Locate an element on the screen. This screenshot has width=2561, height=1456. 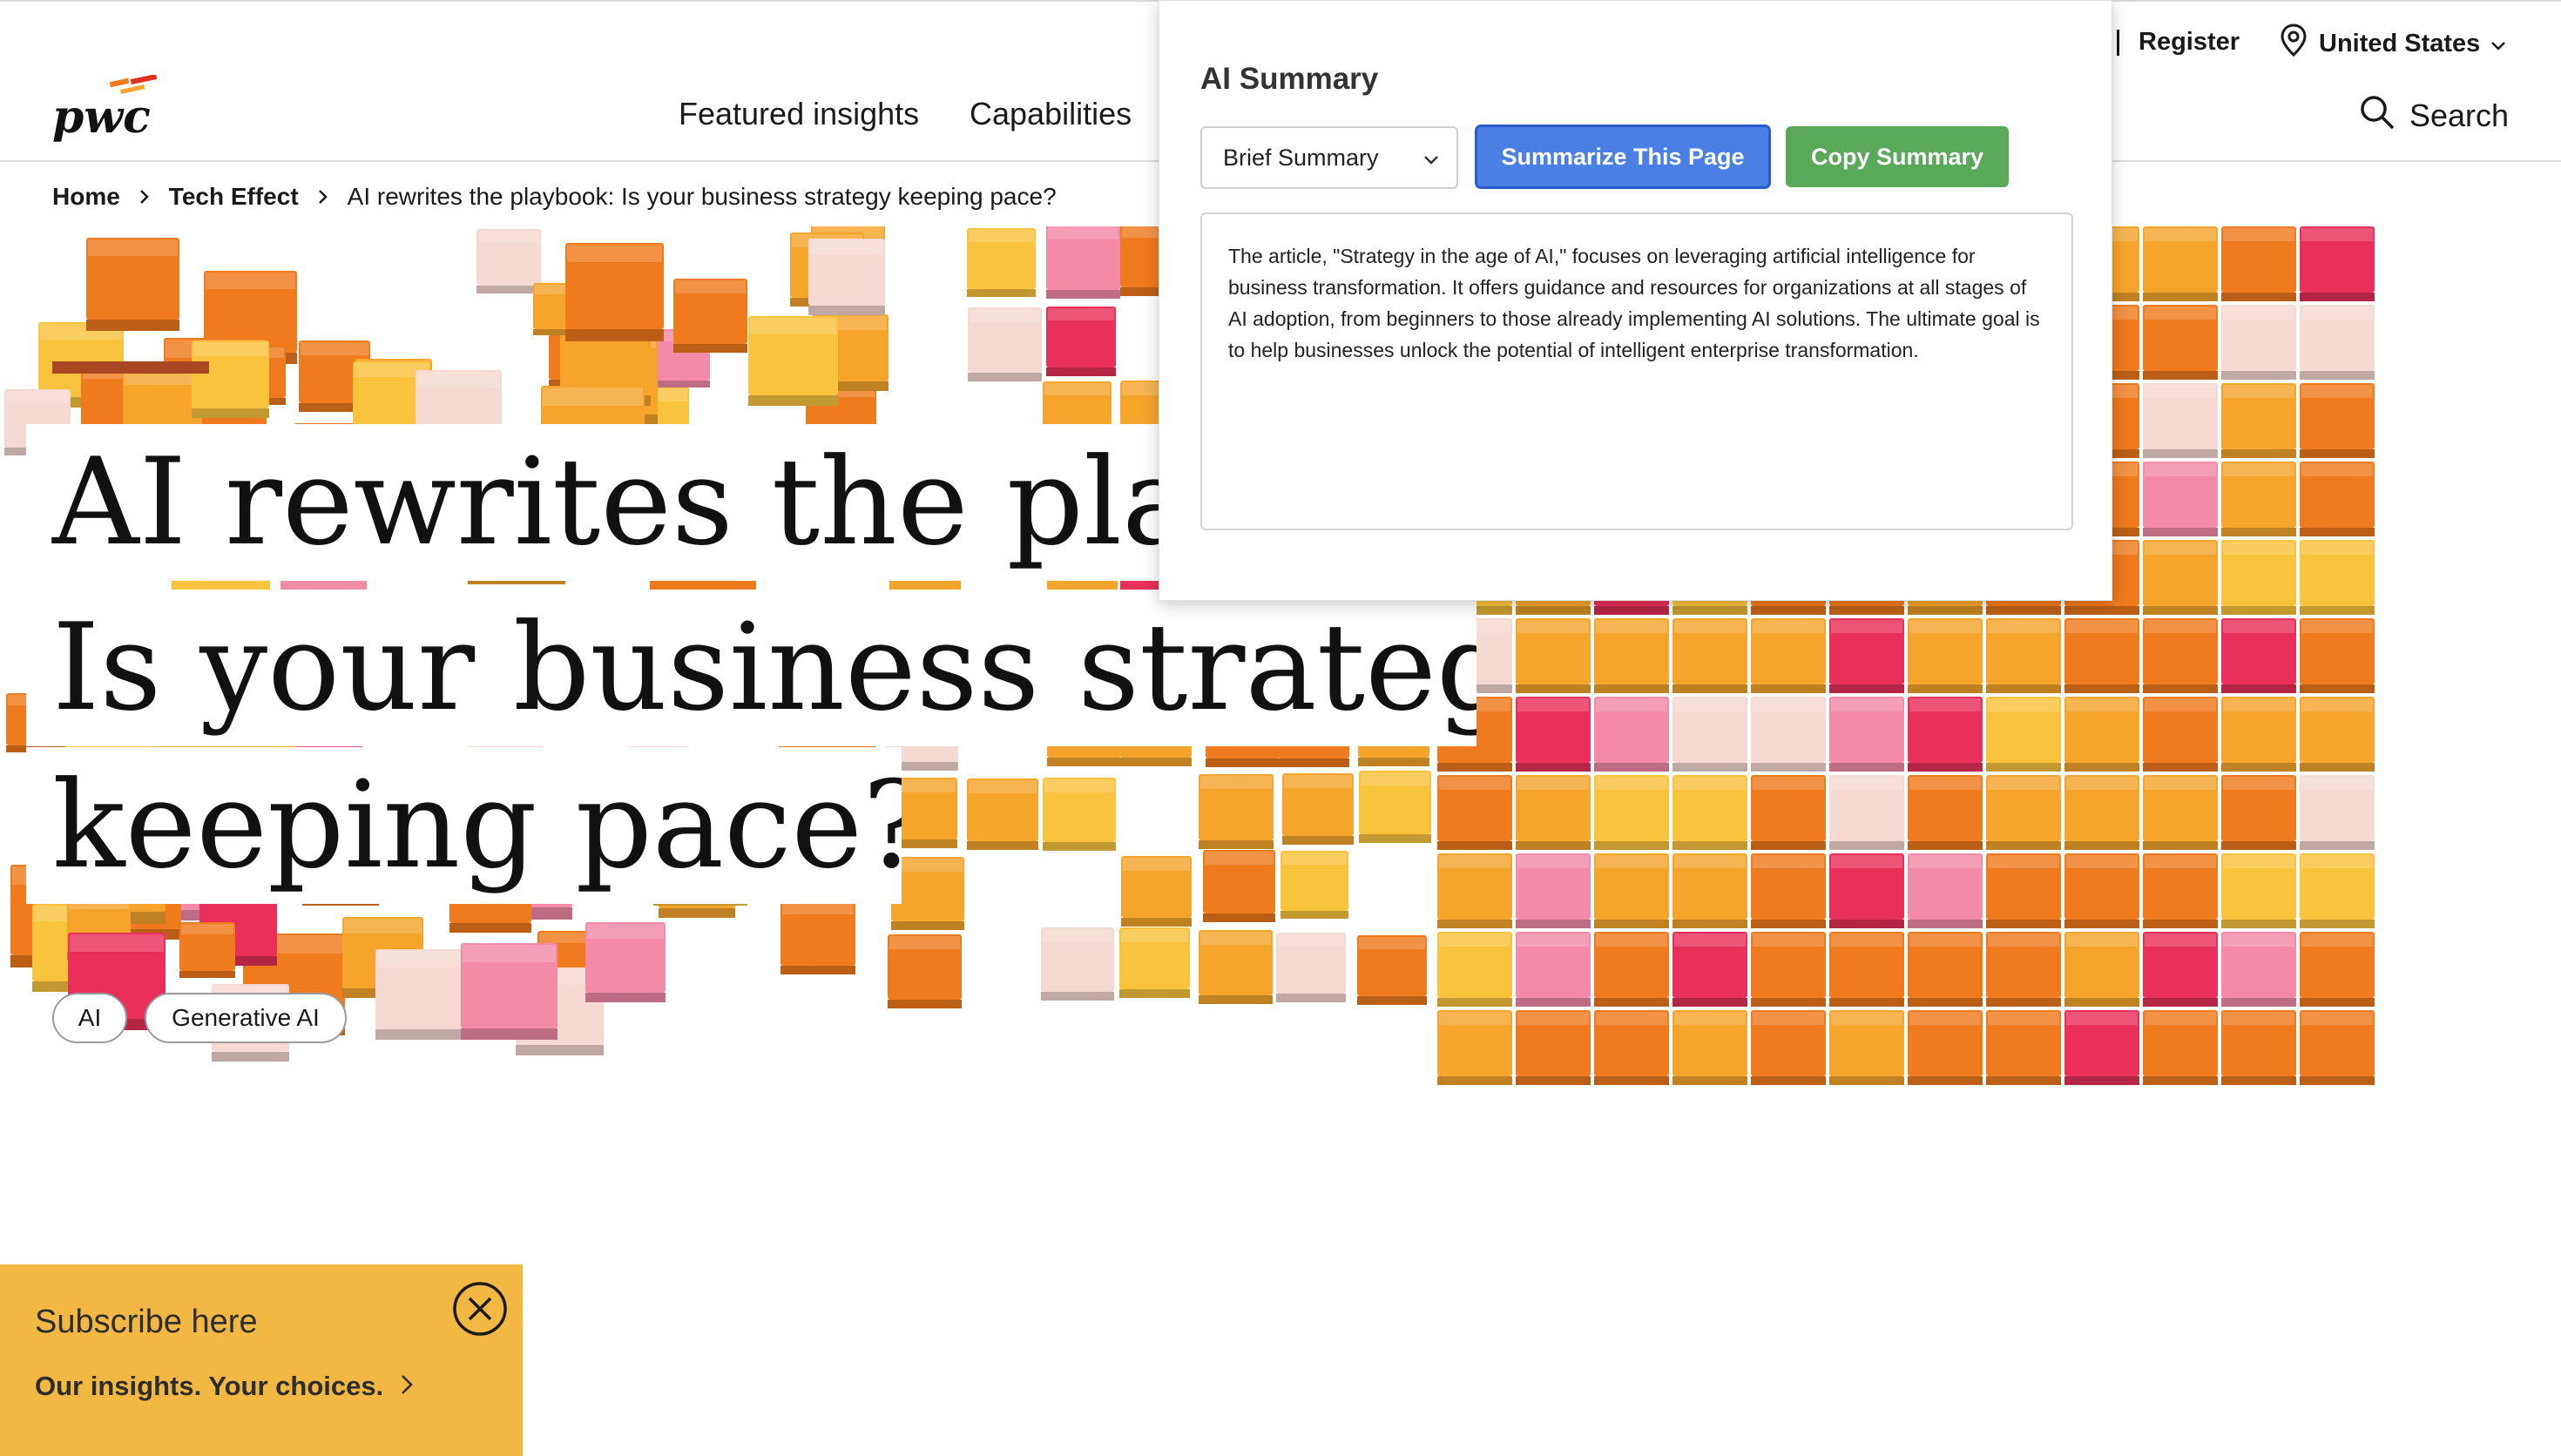
hero-title-line: Is your business strategy is located at coordinates (751, 668).